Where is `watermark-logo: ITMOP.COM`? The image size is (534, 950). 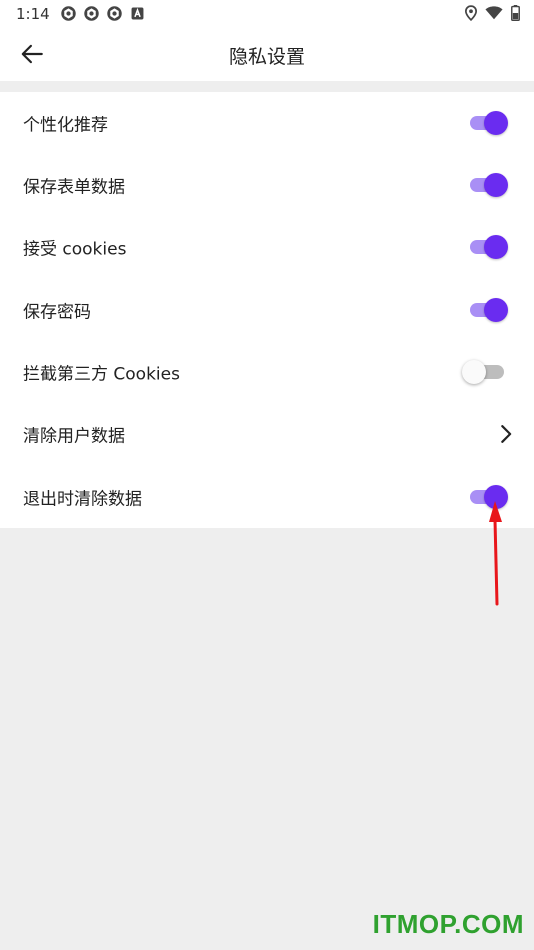
watermark-logo: ITMOP.COM is located at coordinates (448, 924).